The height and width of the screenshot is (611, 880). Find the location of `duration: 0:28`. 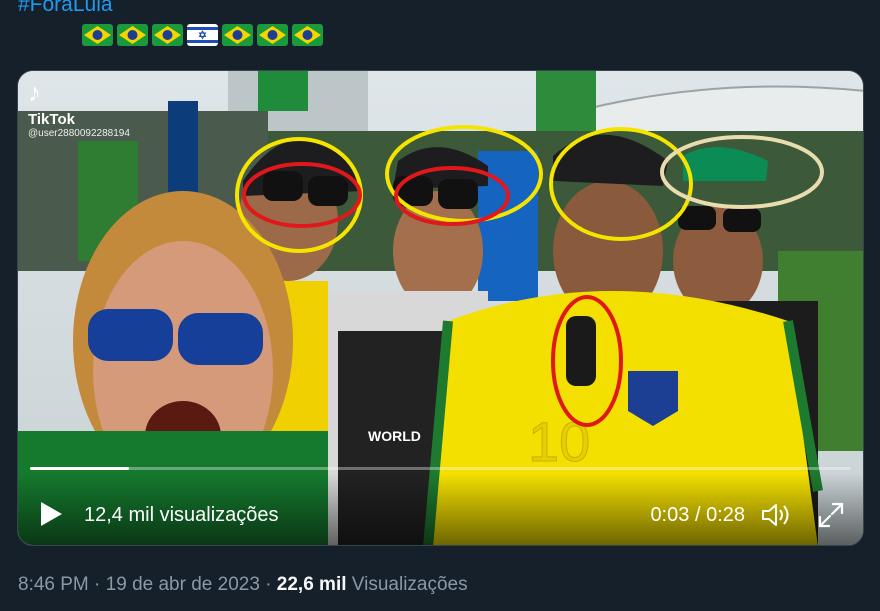

duration: 0:28 is located at coordinates (725, 515).